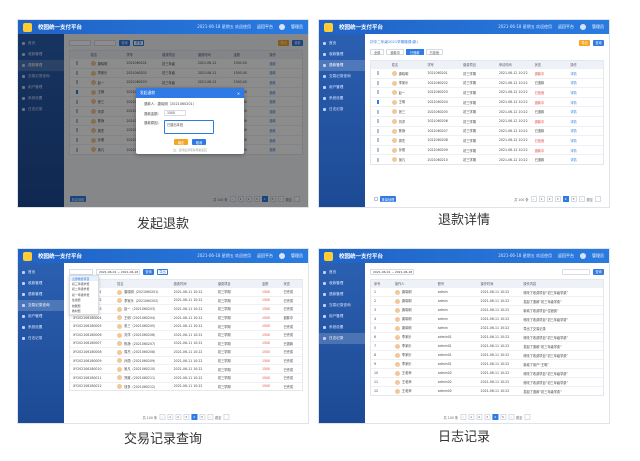 This screenshot has height=461, width=640. I want to click on batch-process-button: 批量处理, so click(388, 199).